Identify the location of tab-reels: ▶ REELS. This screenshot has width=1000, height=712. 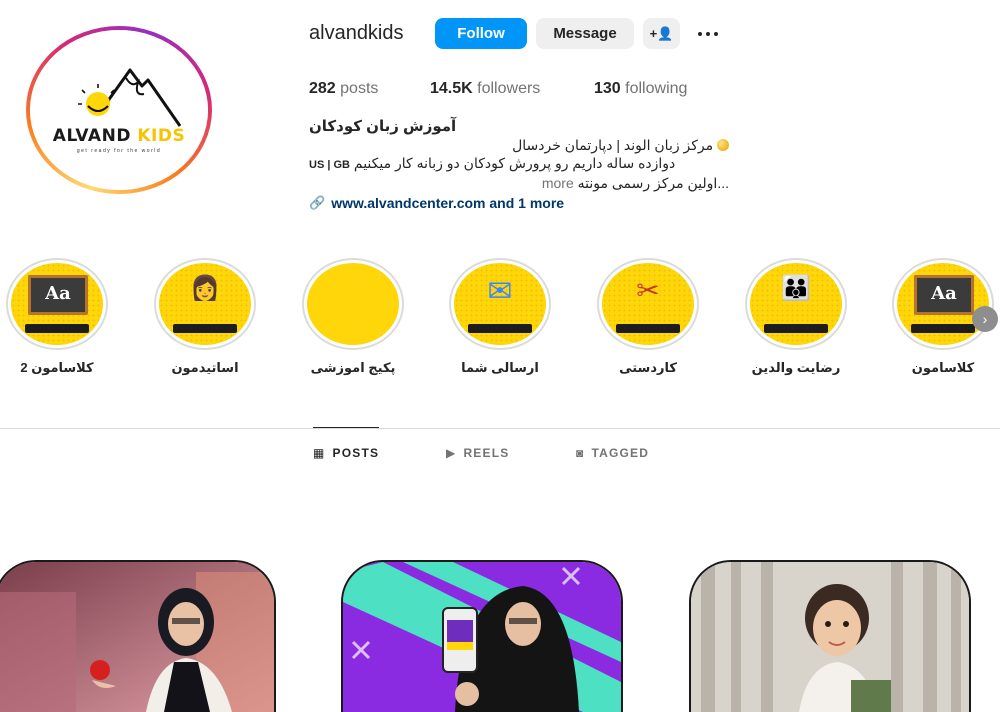
(477, 453).